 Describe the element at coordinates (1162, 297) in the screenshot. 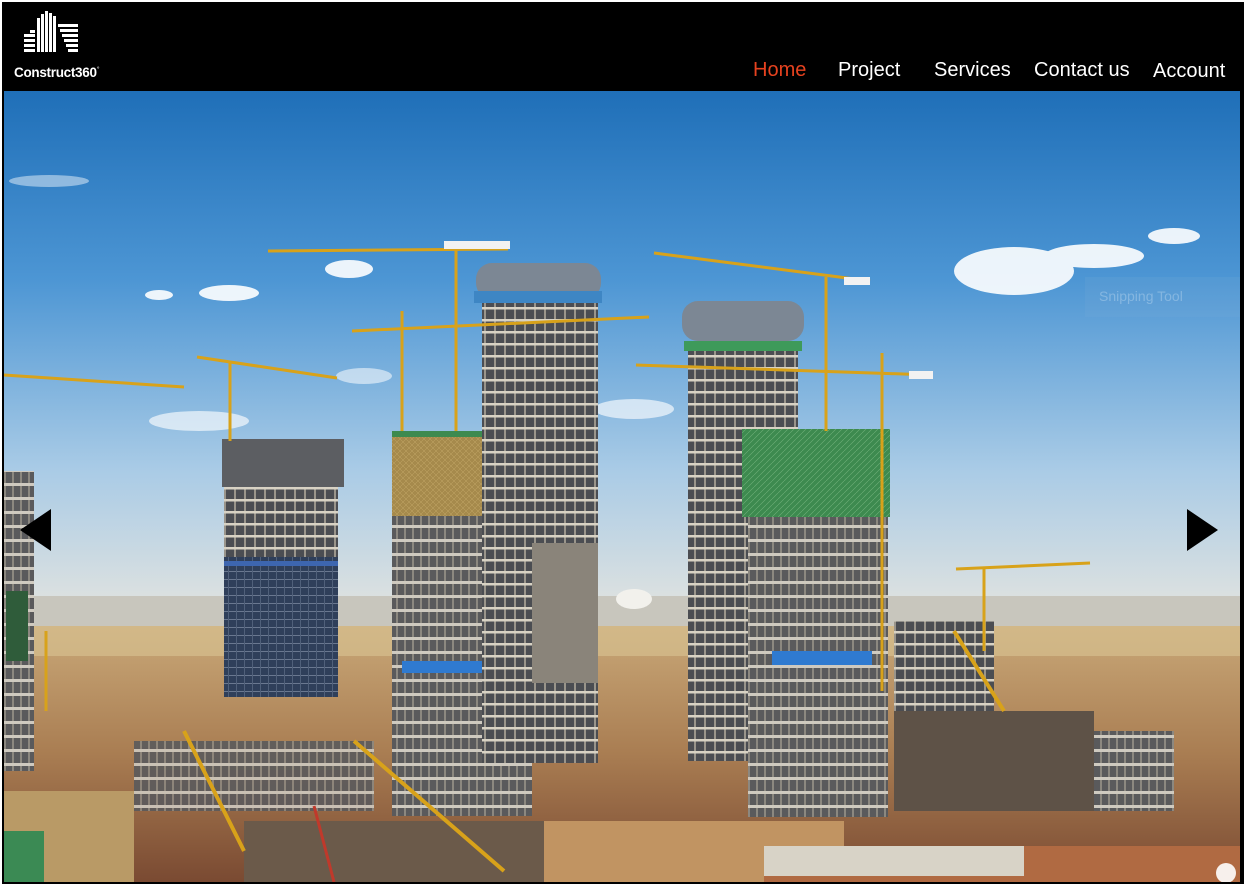

I see `snipping-tool-overlay: Snipping Tool` at that location.